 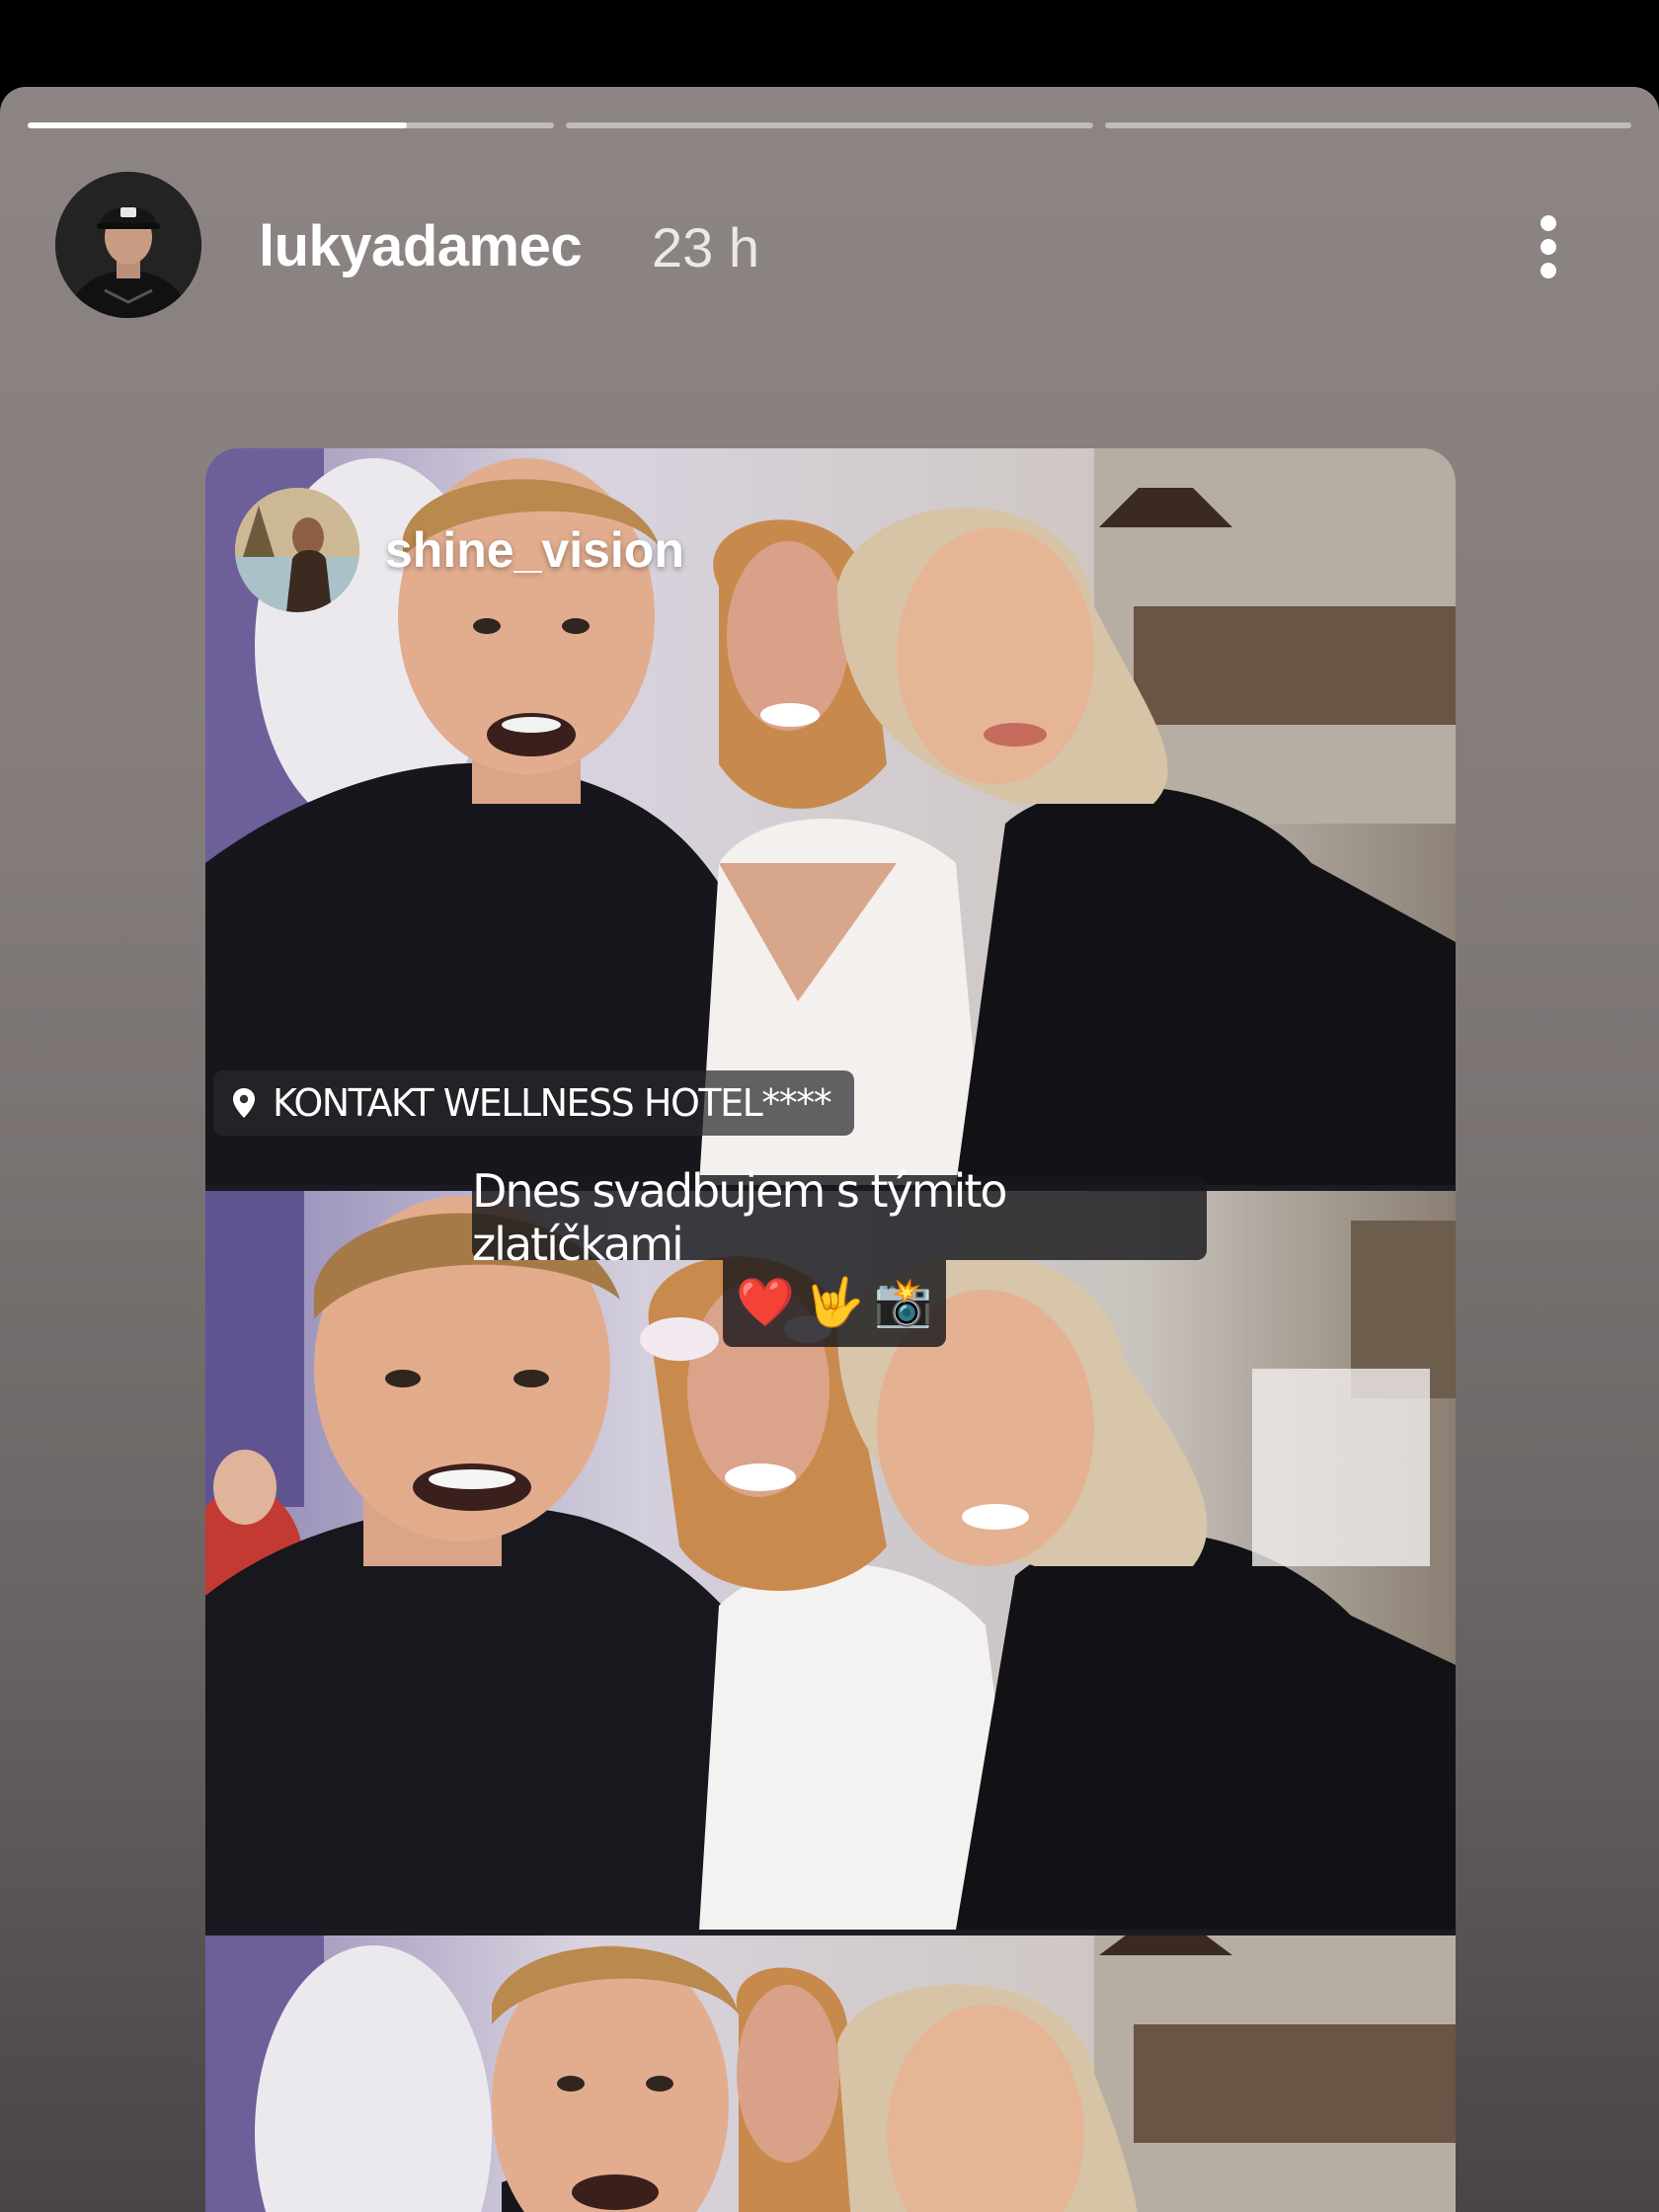 I want to click on selfie-photo, so click(x=831, y=2074).